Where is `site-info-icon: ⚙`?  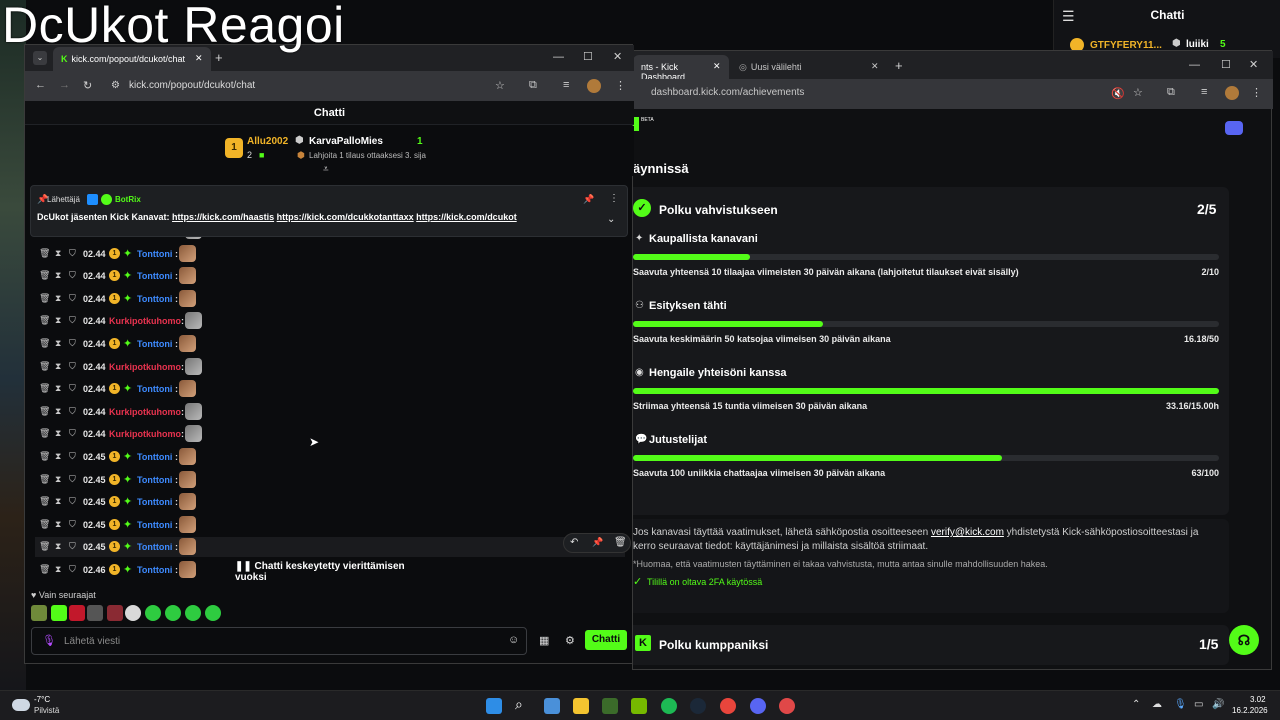 site-info-icon: ⚙ is located at coordinates (115, 85).